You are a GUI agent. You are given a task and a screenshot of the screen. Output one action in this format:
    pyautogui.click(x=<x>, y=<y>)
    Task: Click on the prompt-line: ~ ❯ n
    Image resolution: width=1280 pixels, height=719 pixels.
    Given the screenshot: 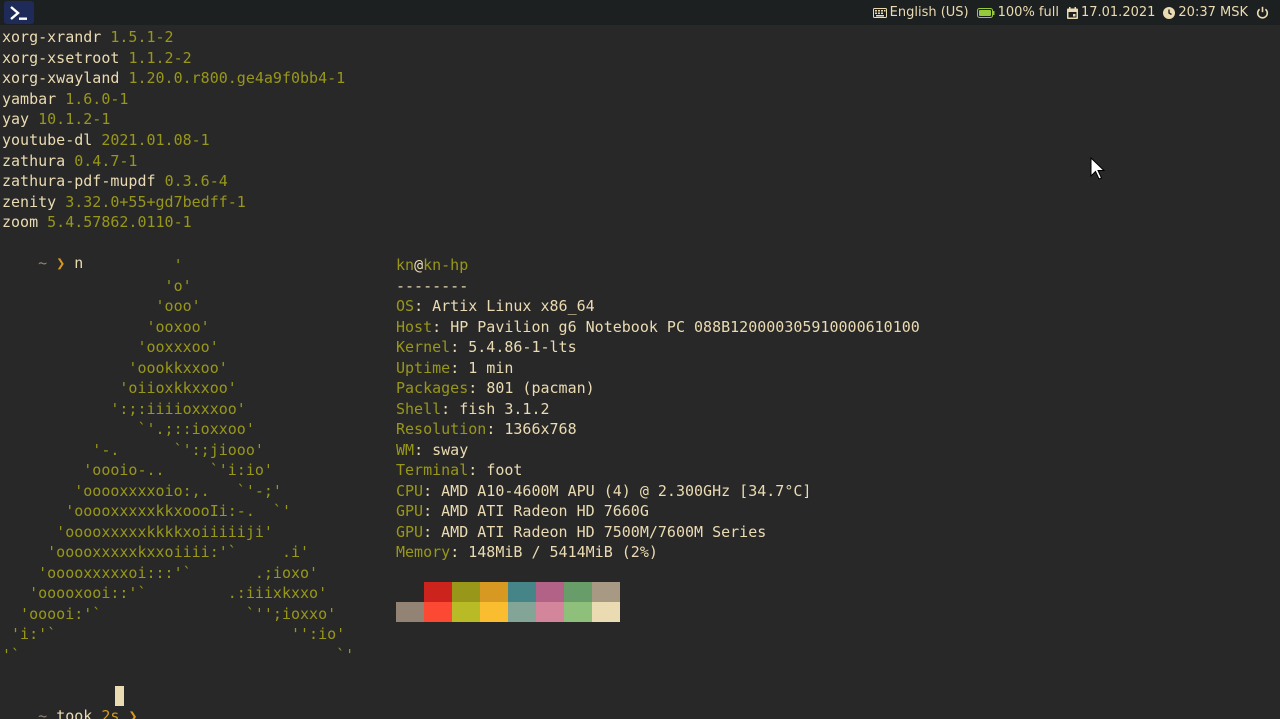 What is the action you would take?
    pyautogui.click(x=42, y=252)
    